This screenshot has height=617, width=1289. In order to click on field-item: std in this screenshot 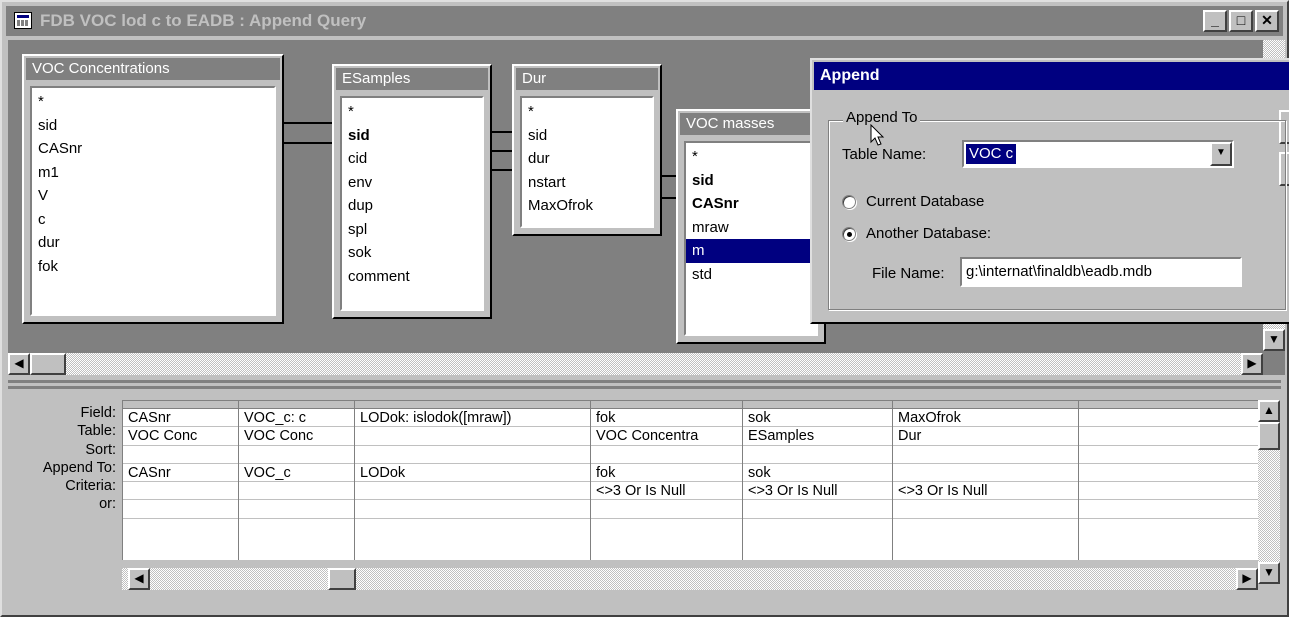, I will do `click(751, 275)`.